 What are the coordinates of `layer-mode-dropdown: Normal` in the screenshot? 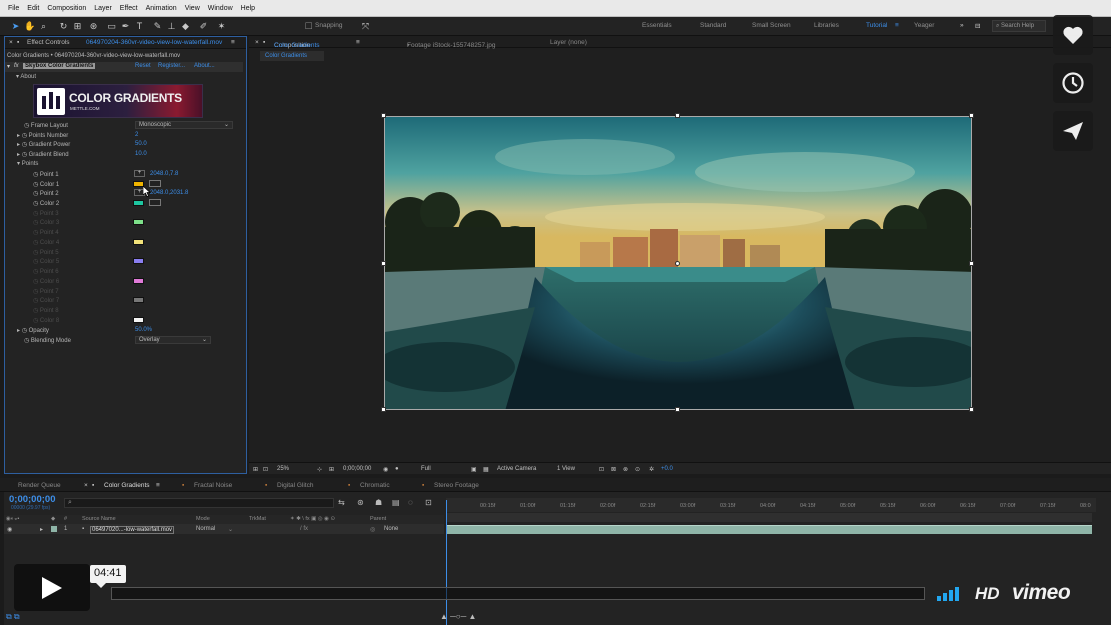 It's located at (205, 529).